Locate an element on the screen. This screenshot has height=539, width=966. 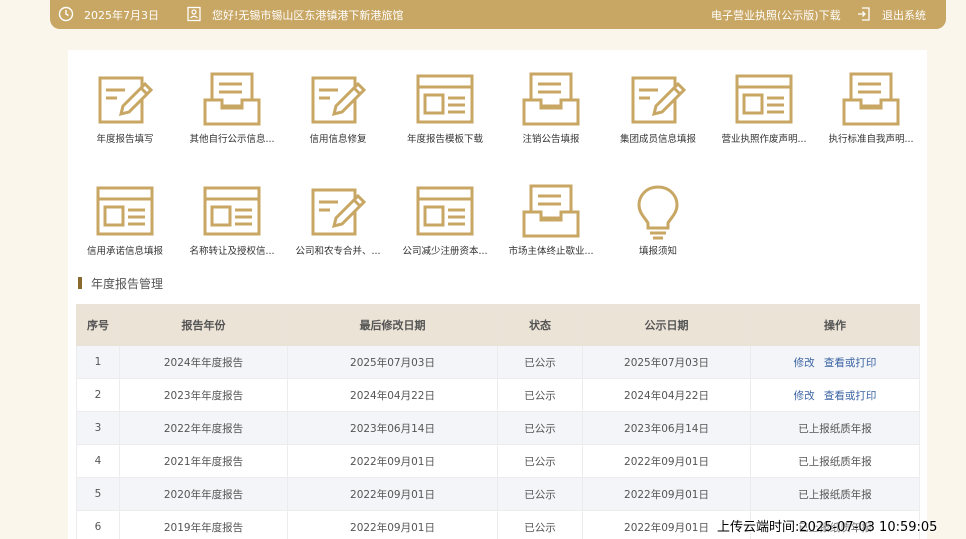
cell-publish: 2025年07月03日 is located at coordinates (666, 362).